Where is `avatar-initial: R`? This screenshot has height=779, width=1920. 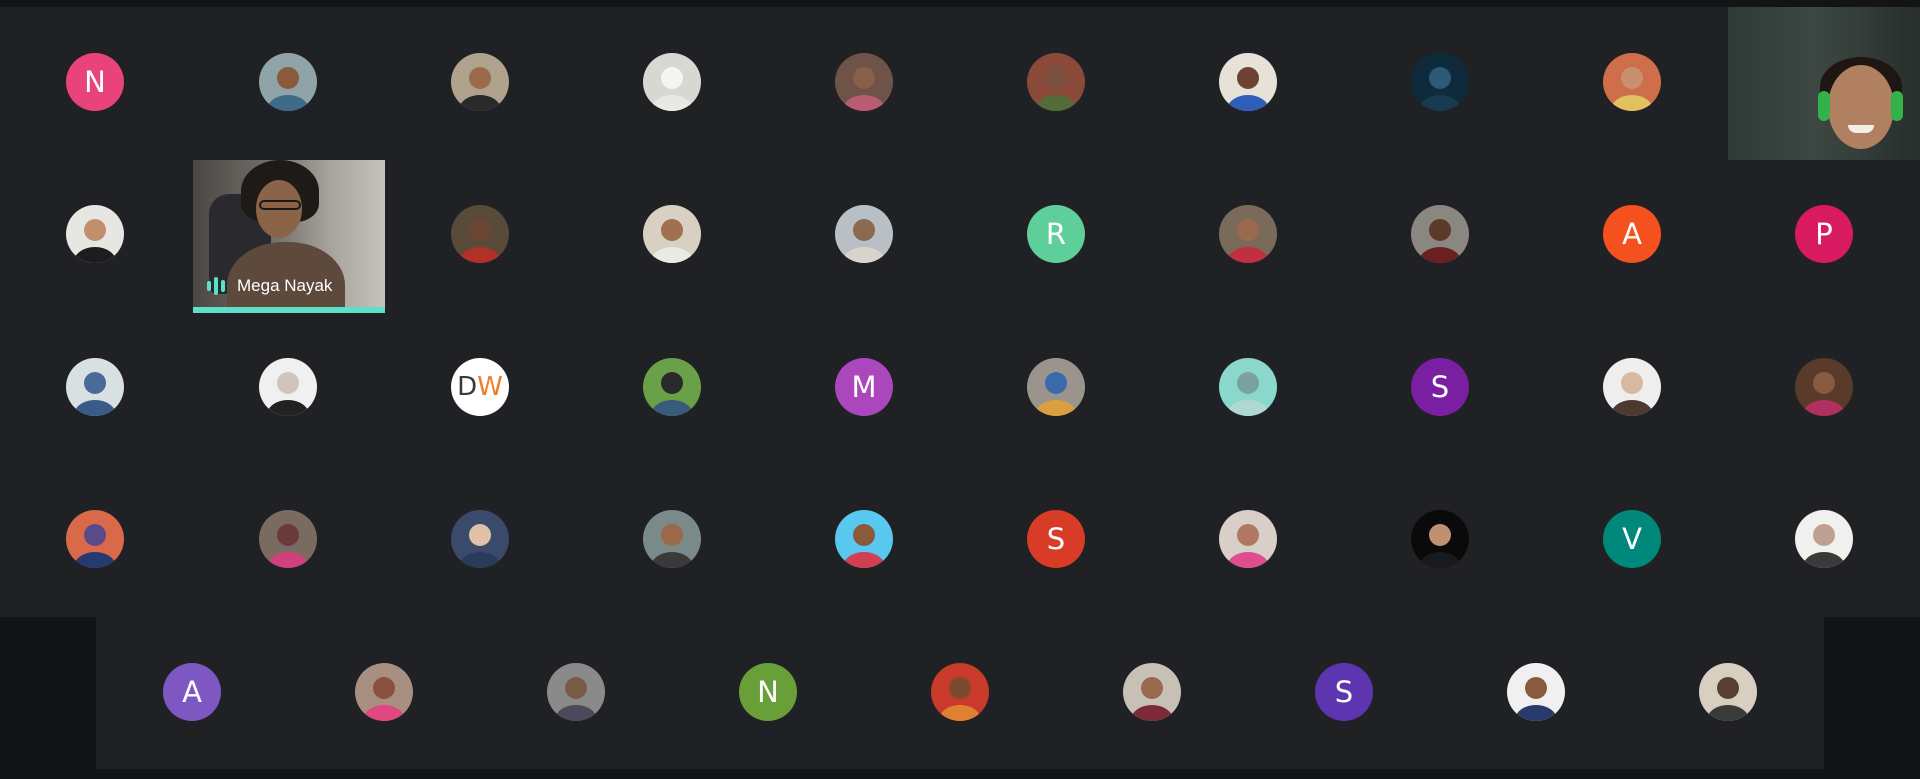 avatar-initial: R is located at coordinates (1056, 234).